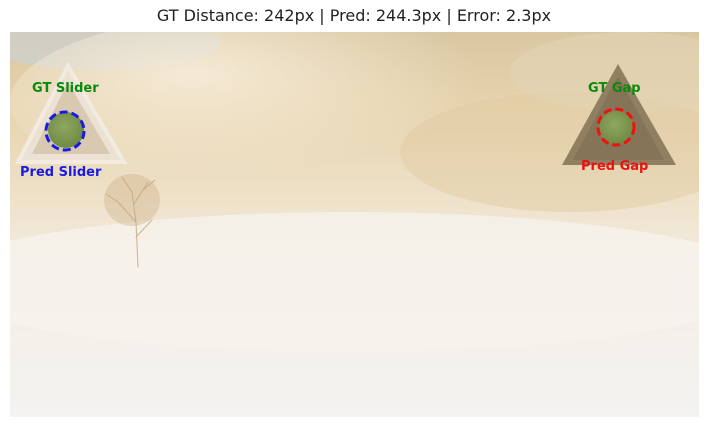  Describe the element at coordinates (614, 88) in the screenshot. I see `gt-gap-label: GT Gap` at that location.